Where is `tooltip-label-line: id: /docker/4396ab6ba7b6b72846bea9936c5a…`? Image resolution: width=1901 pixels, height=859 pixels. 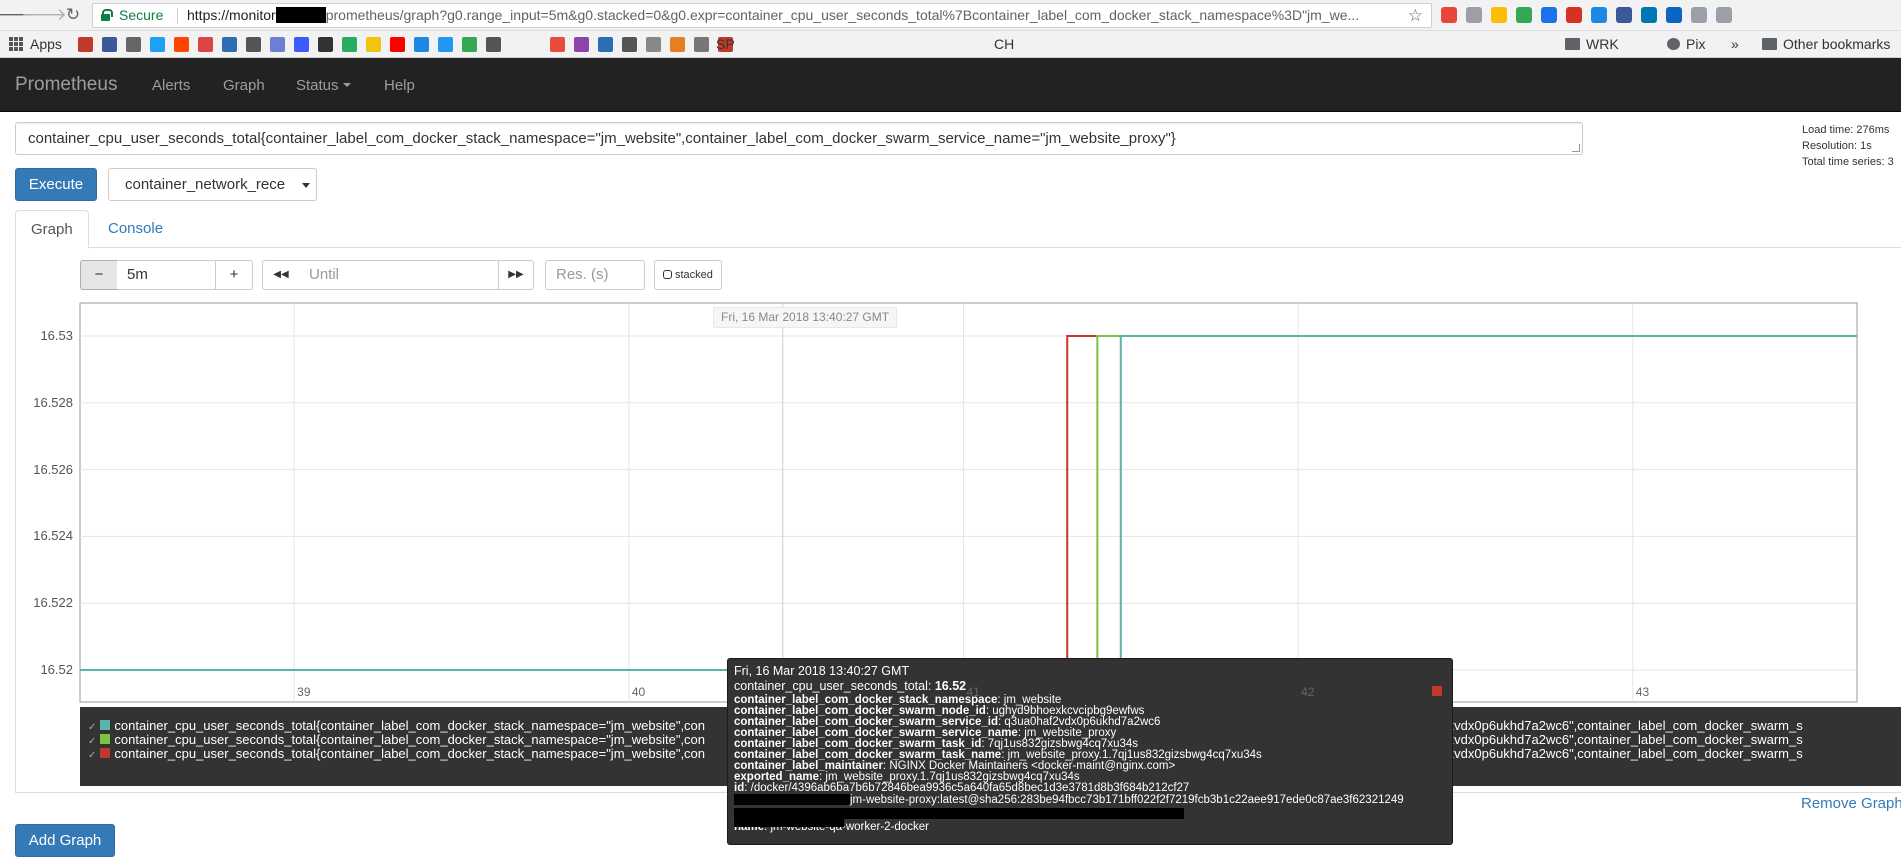
tooltip-label-line: id: /docker/4396ab6ba7b6b72846bea9936c5a… is located at coordinates (962, 788).